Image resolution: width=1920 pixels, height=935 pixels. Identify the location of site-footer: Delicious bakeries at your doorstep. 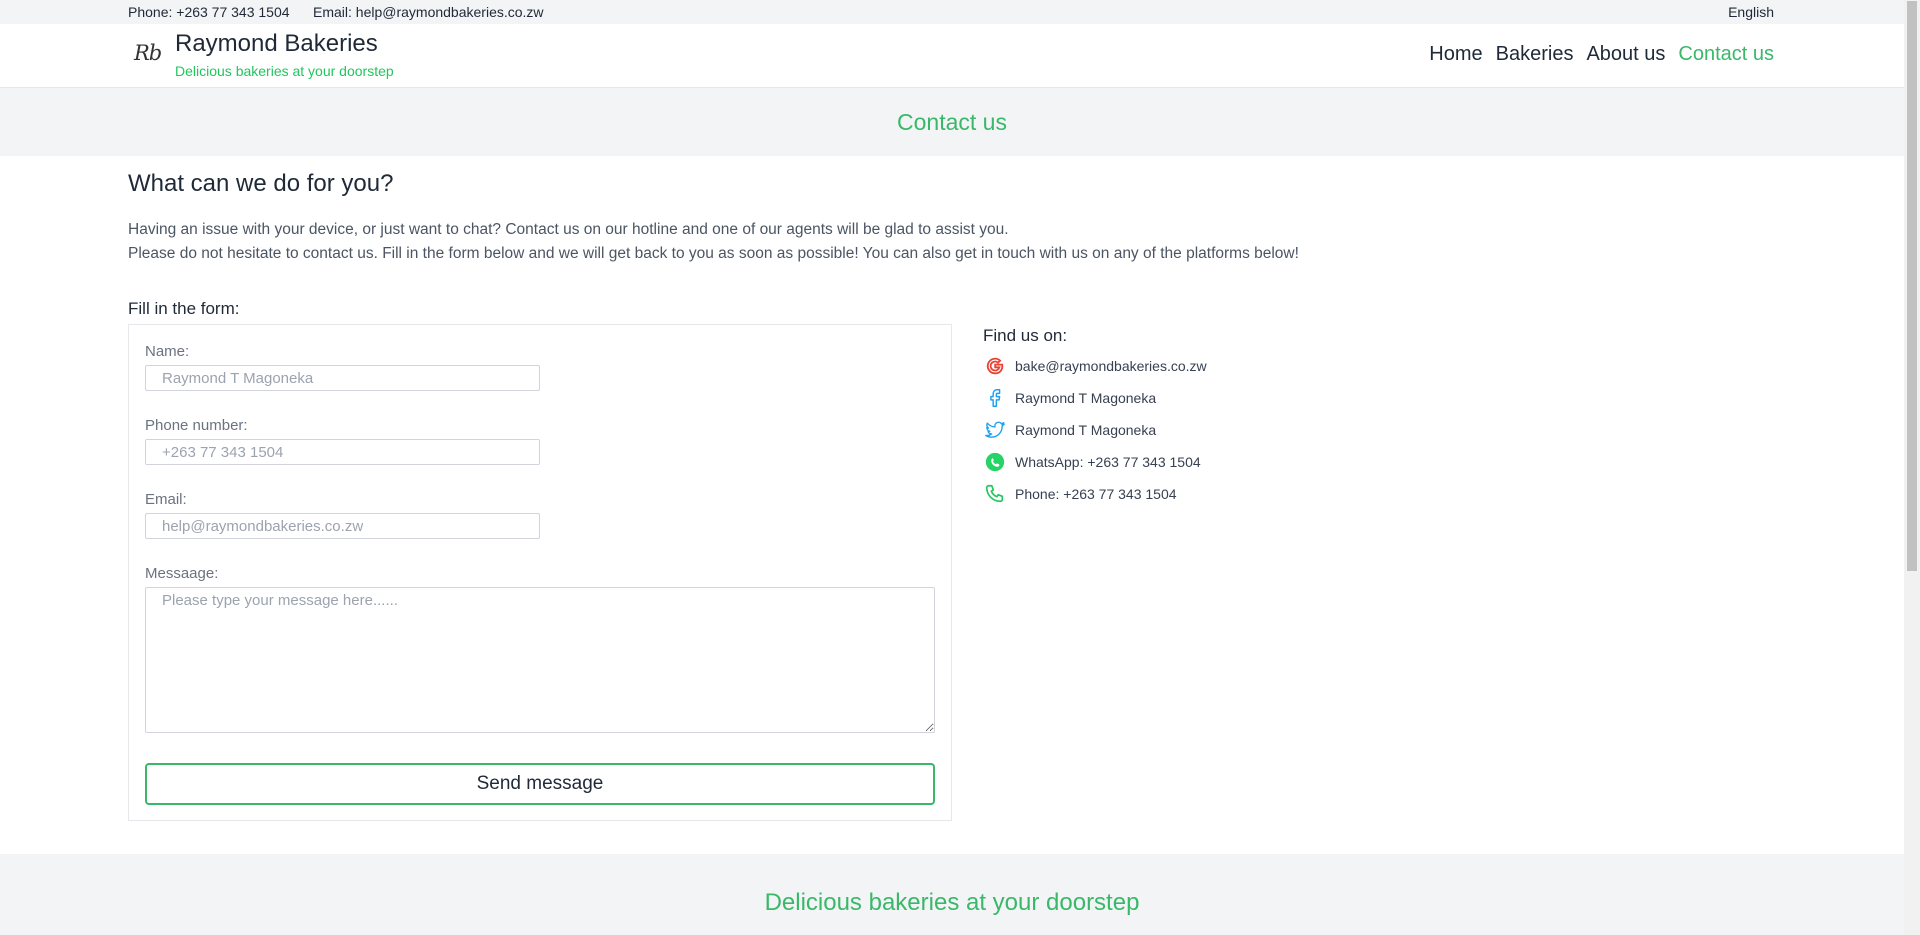
(952, 894).